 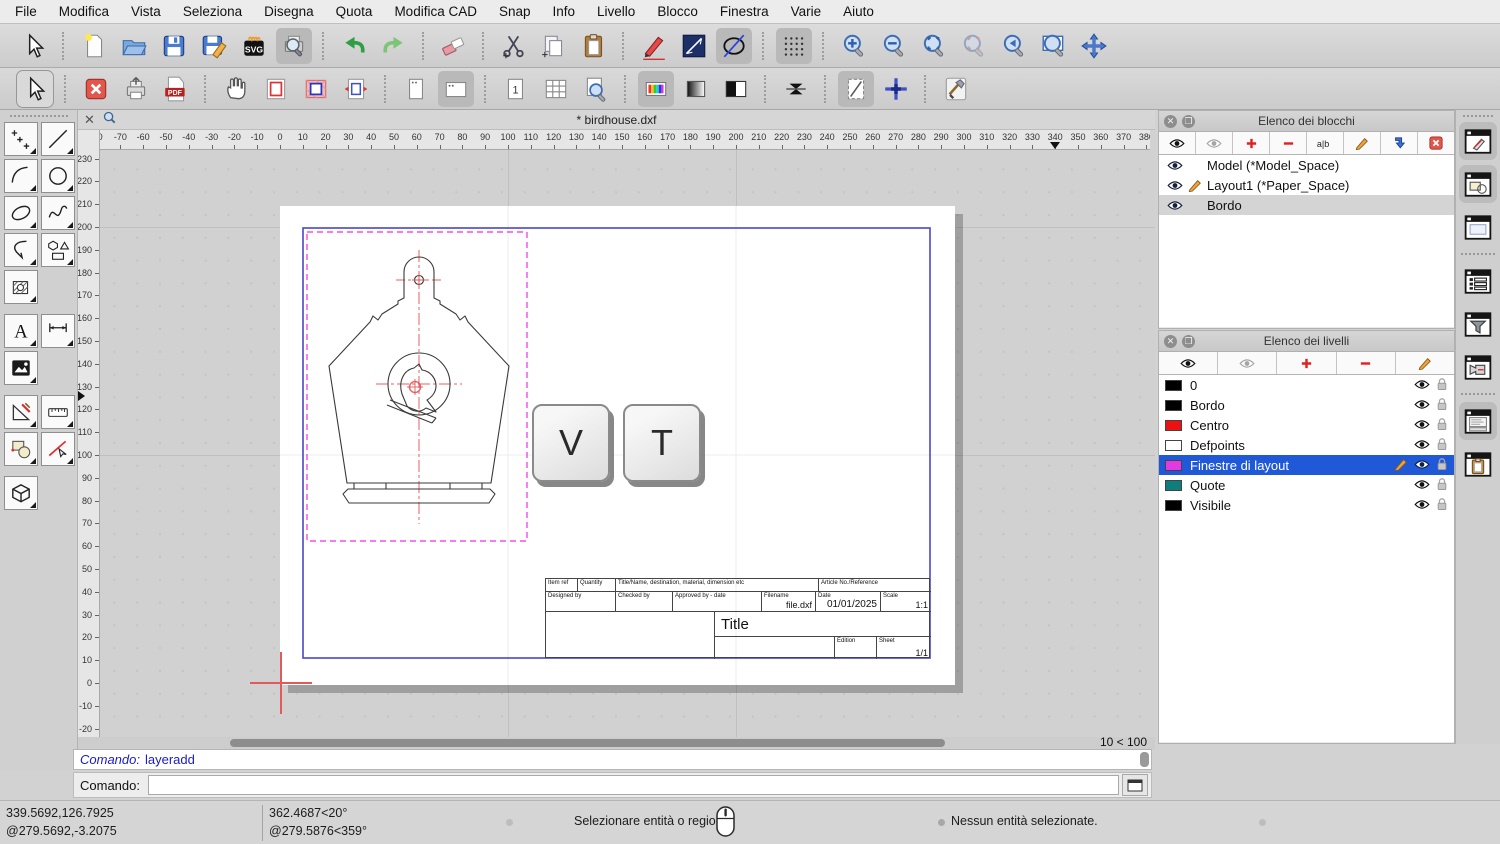 What do you see at coordinates (26, 11) in the screenshot?
I see `menu-file: File` at bounding box center [26, 11].